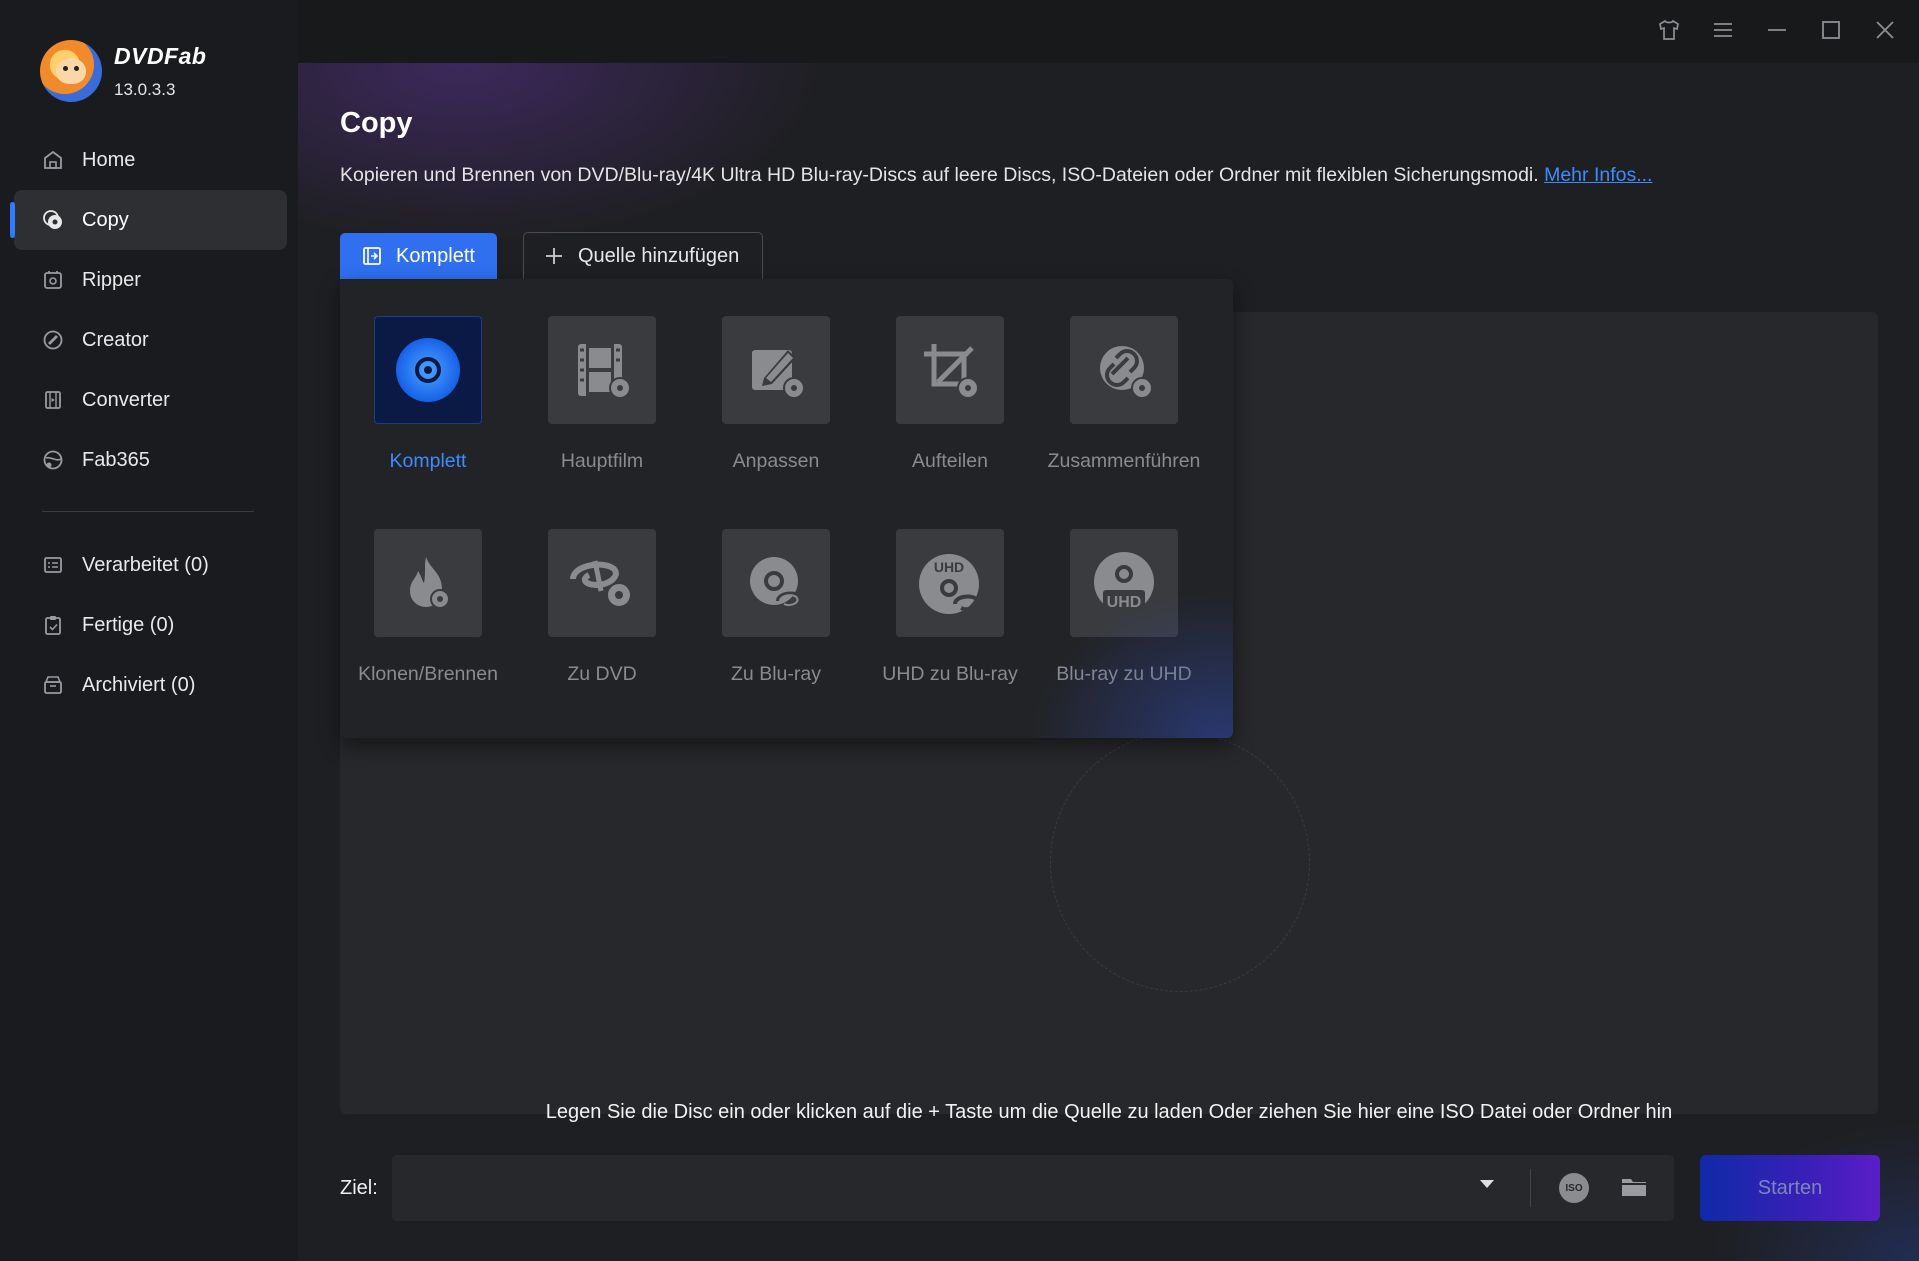  I want to click on home-icon, so click(53, 160).